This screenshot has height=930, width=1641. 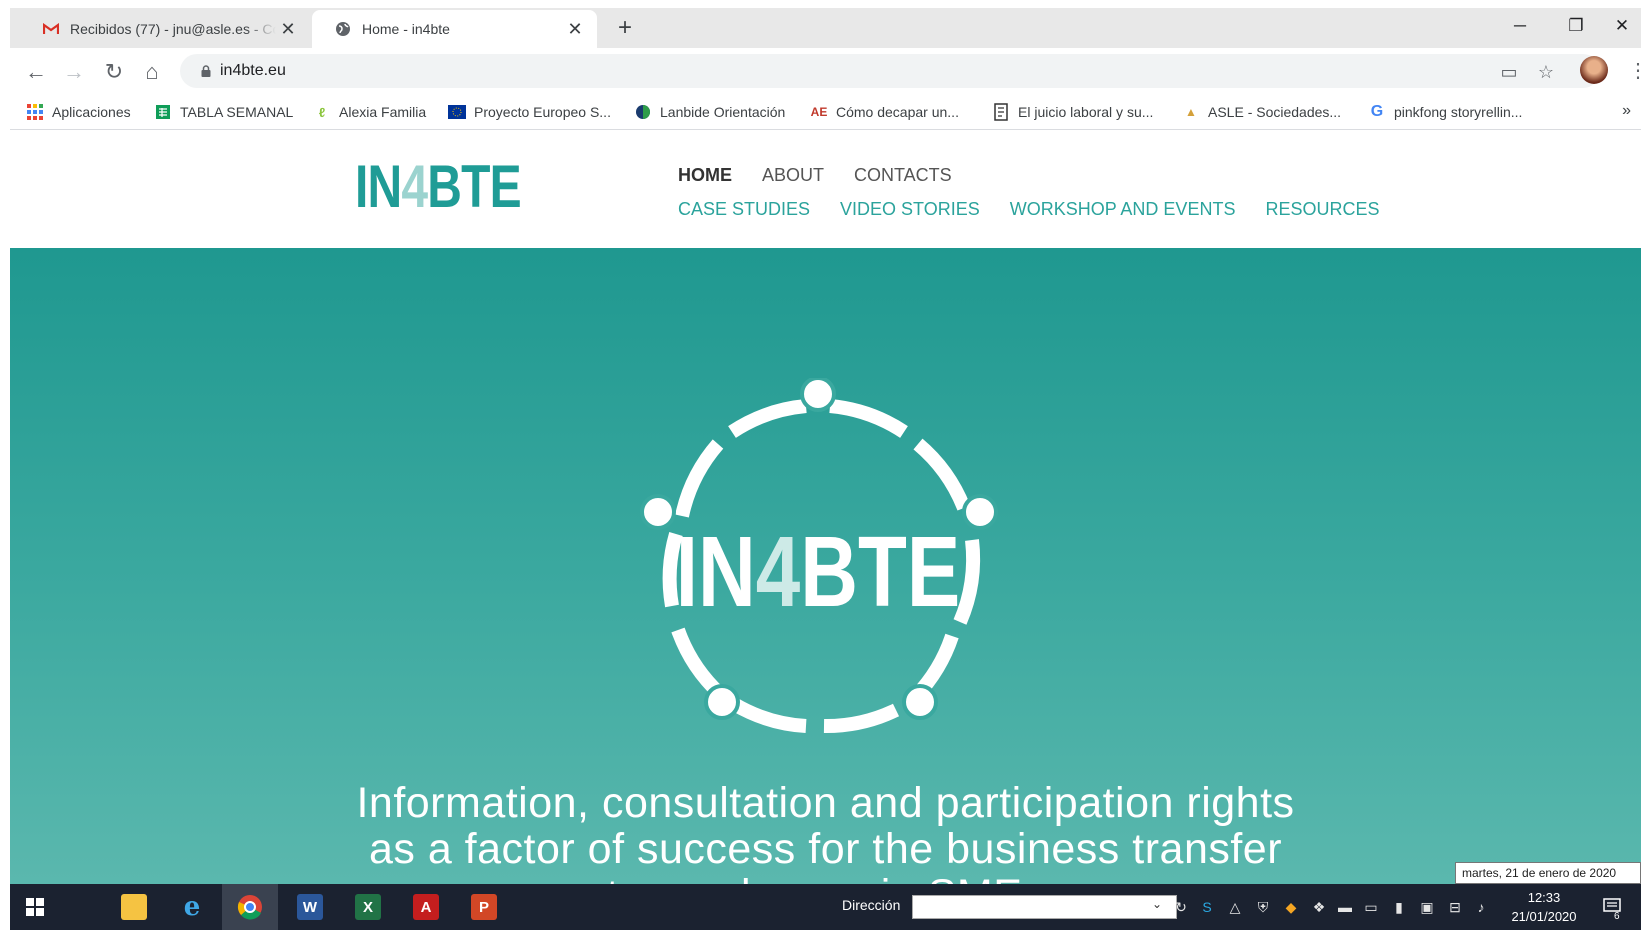 What do you see at coordinates (378, 186) in the screenshot?
I see `logo-text: IN` at bounding box center [378, 186].